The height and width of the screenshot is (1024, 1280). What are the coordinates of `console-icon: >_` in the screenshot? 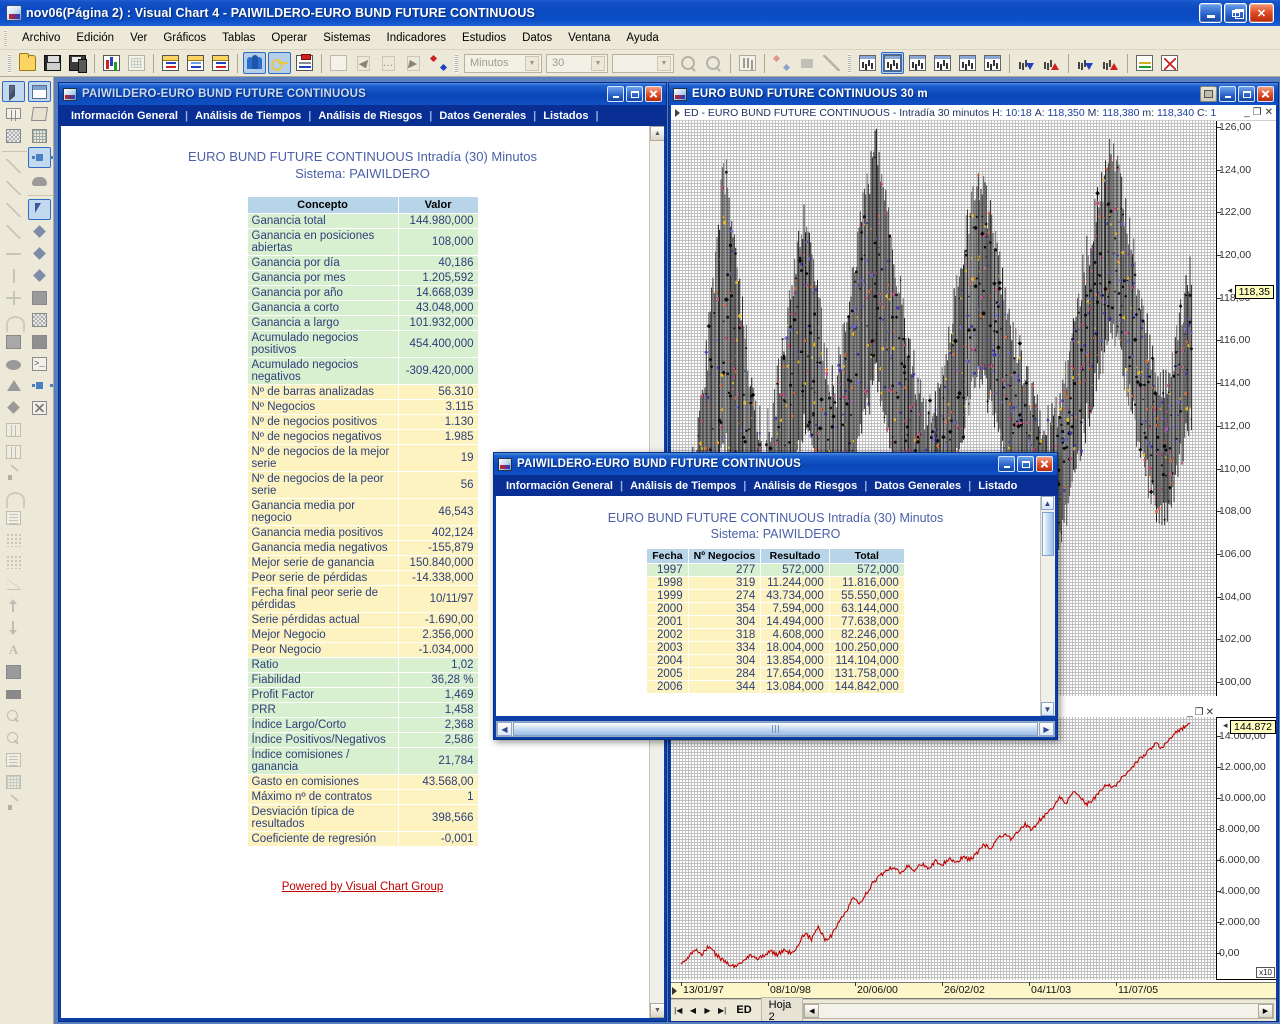 It's located at (39, 363).